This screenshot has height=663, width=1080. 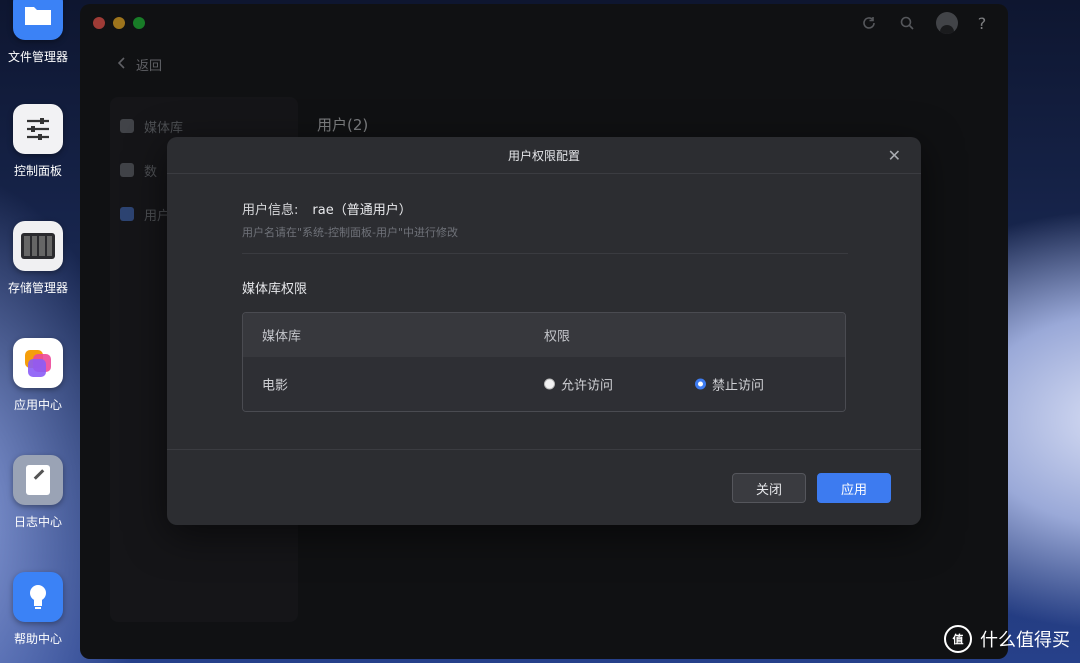 What do you see at coordinates (587, 386) in the screenshot?
I see `radio-label: 允许访问` at bounding box center [587, 386].